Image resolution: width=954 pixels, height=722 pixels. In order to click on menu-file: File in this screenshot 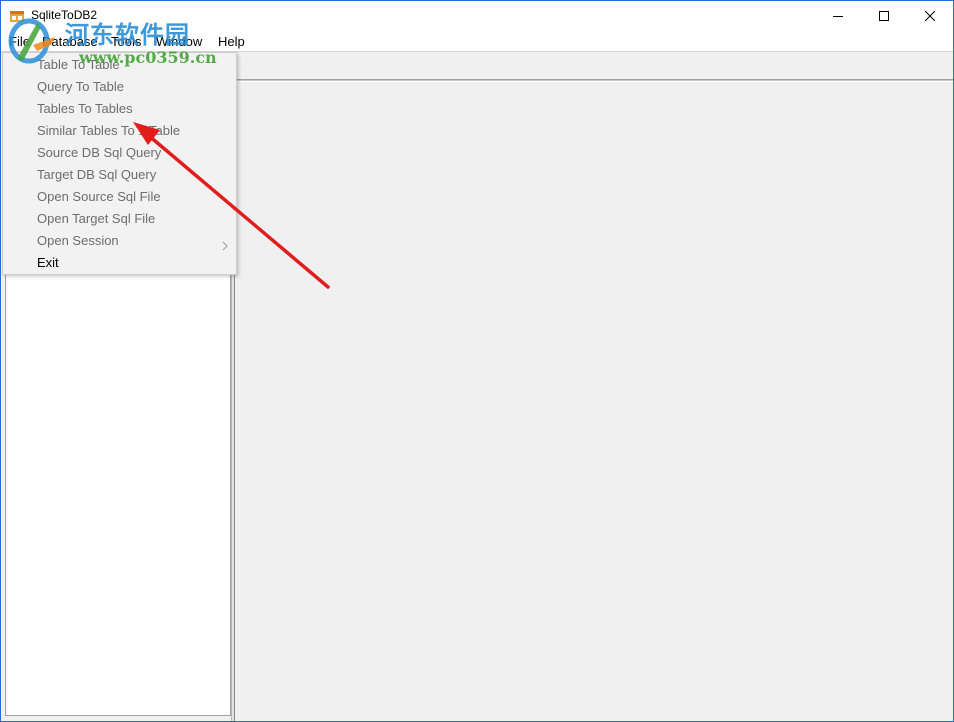, I will do `click(19, 41)`.